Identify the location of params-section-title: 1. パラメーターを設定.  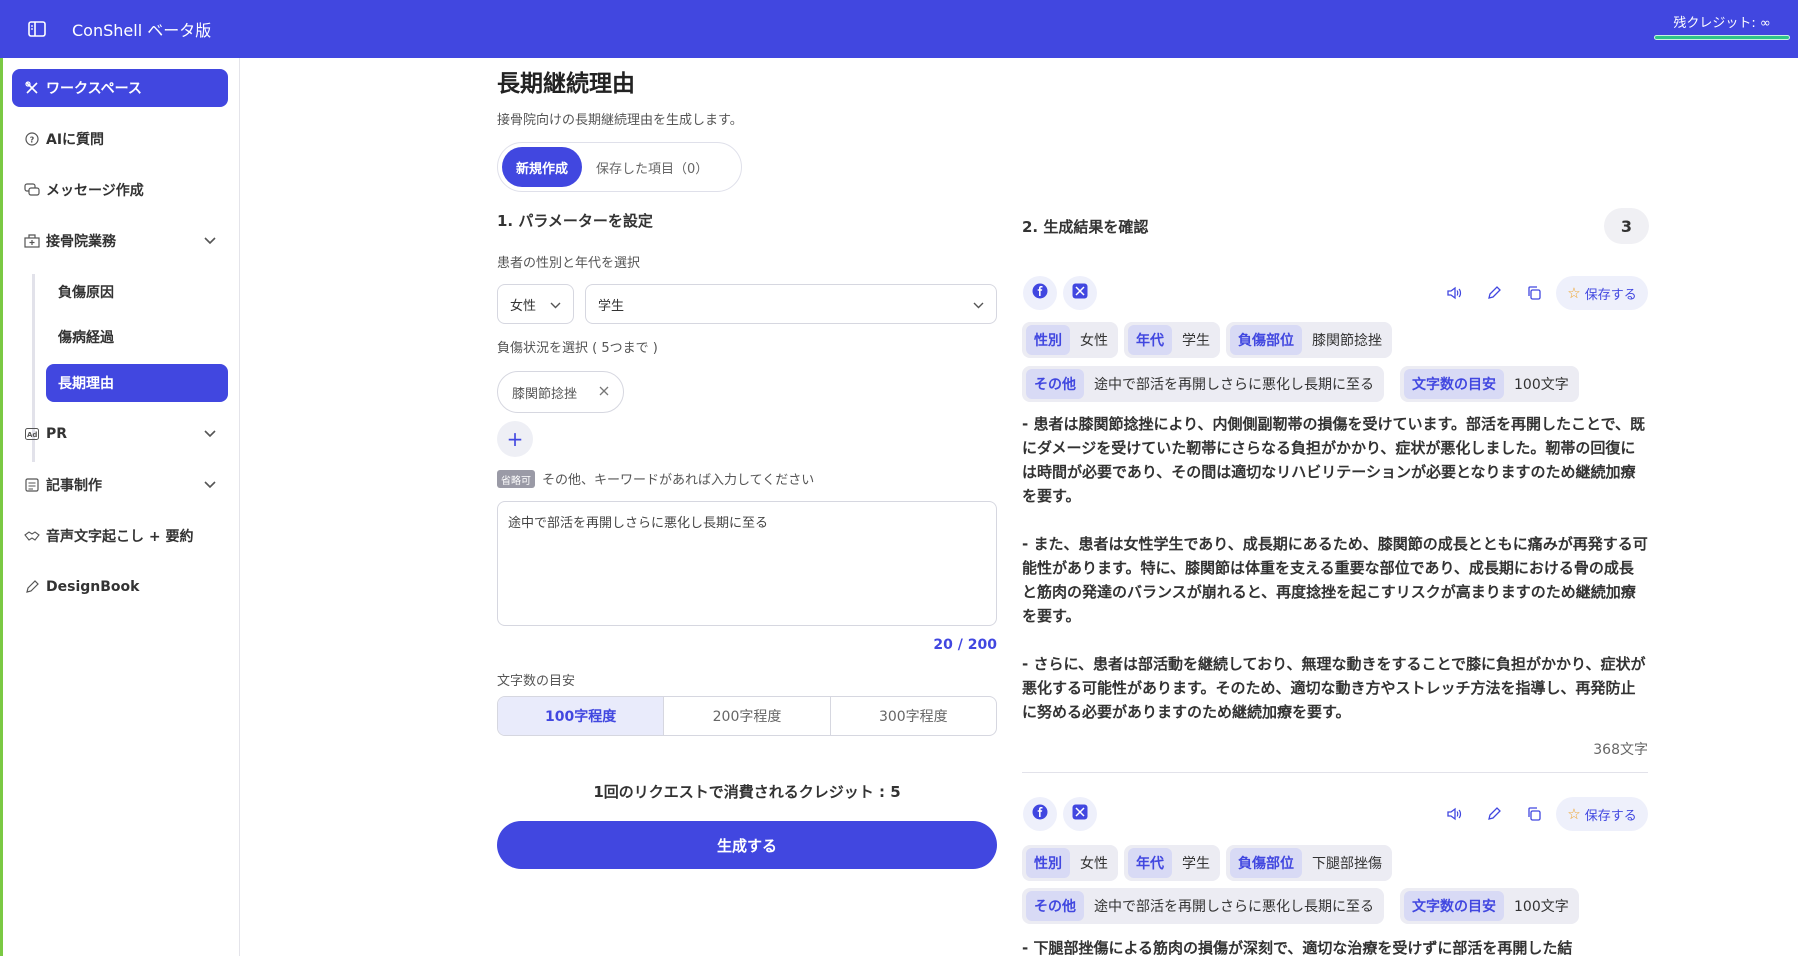
(575, 221).